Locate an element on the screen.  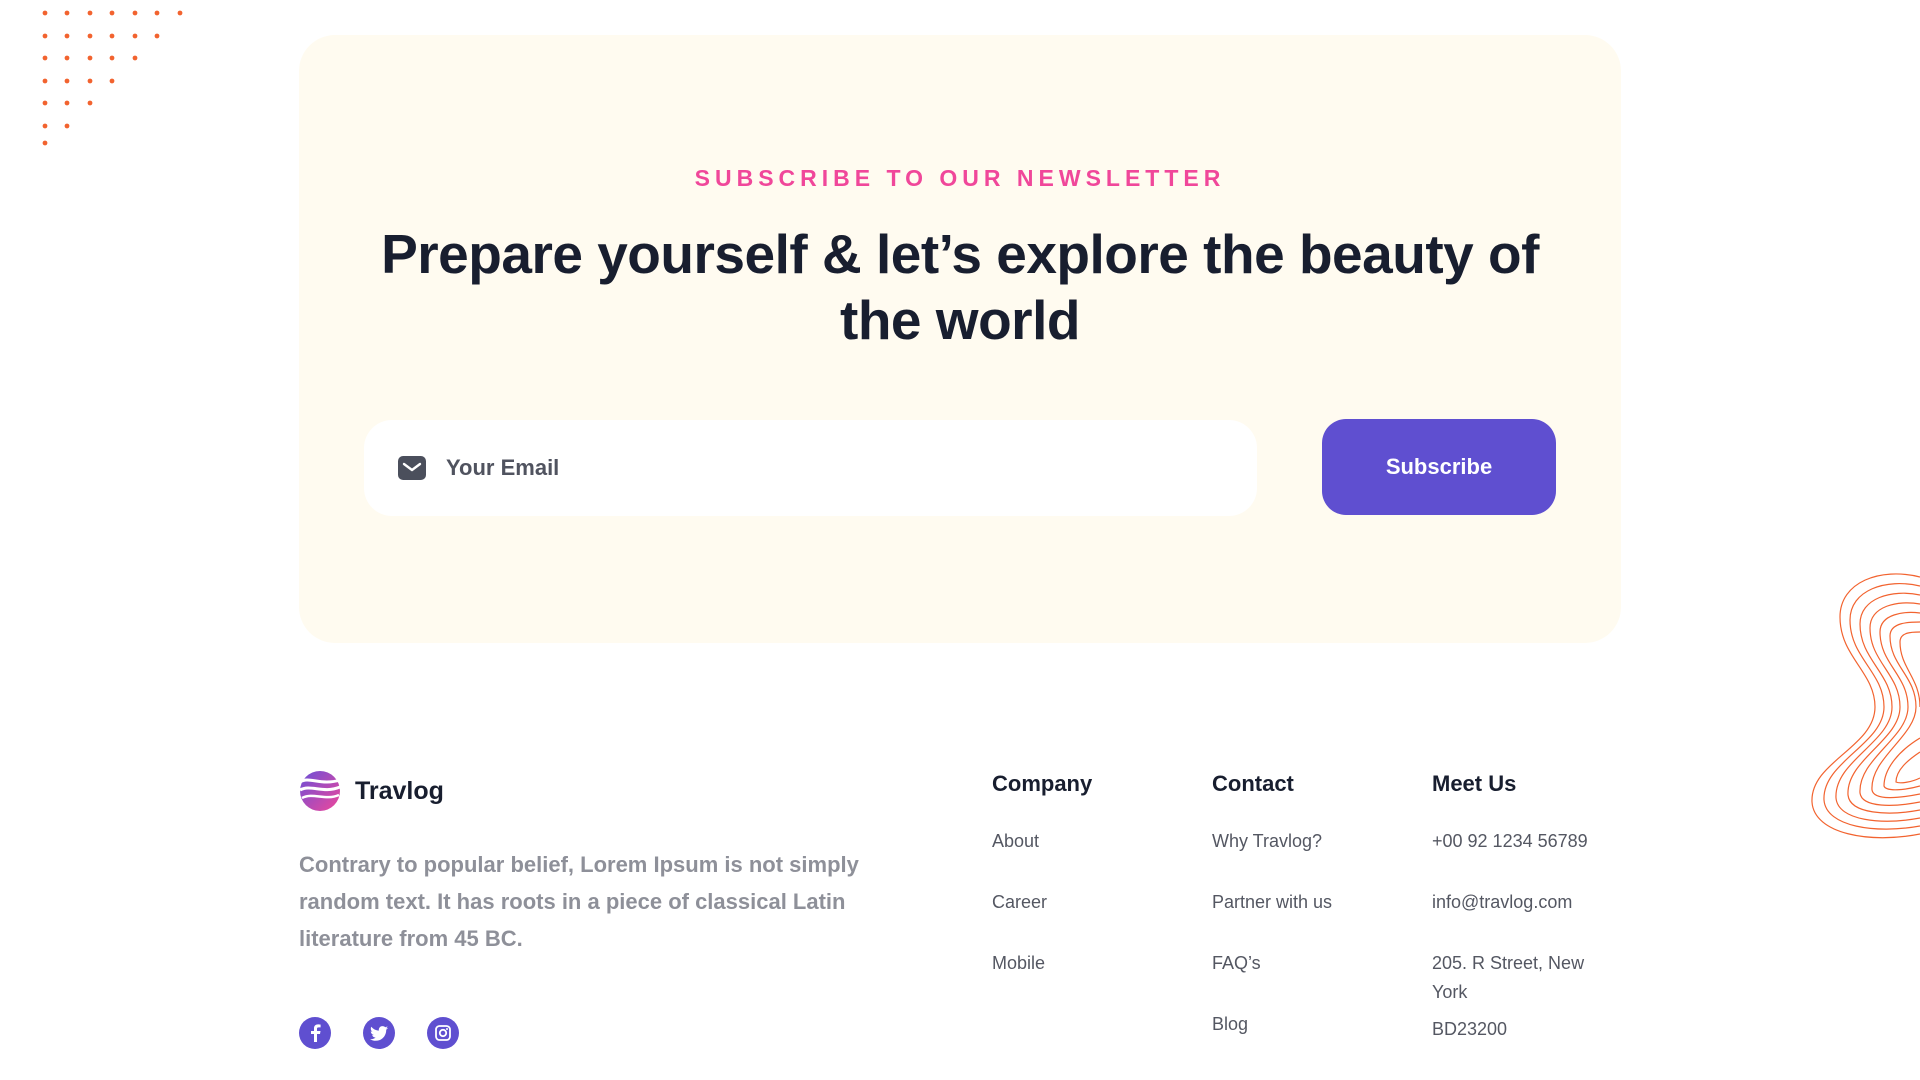
contact-address: 205. R Street, New York is located at coordinates (1508, 977).